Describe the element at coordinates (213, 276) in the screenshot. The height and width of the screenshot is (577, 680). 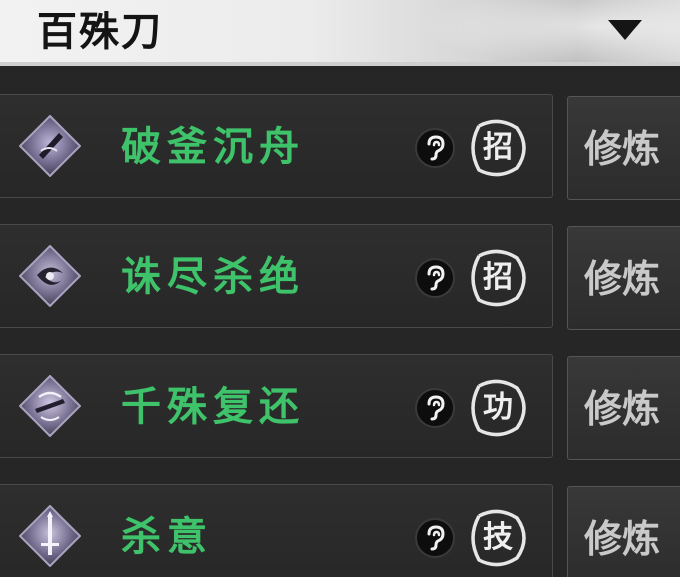
I see `skill-name: 诛尽杀绝` at that location.